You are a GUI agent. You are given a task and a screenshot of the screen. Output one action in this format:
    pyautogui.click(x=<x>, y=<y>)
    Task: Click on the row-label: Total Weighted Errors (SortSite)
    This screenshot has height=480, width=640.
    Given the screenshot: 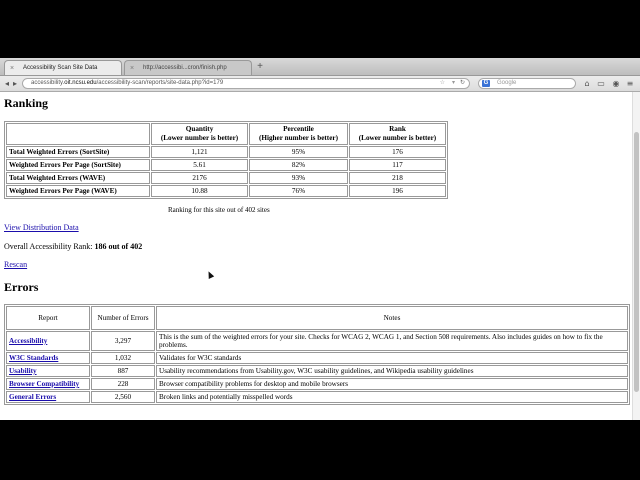 What is the action you would take?
    pyautogui.click(x=78, y=152)
    